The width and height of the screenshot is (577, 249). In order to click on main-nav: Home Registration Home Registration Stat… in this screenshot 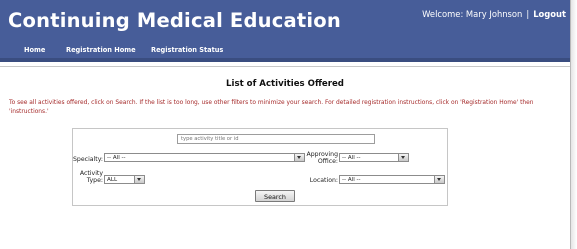, I will do `click(285, 50)`.